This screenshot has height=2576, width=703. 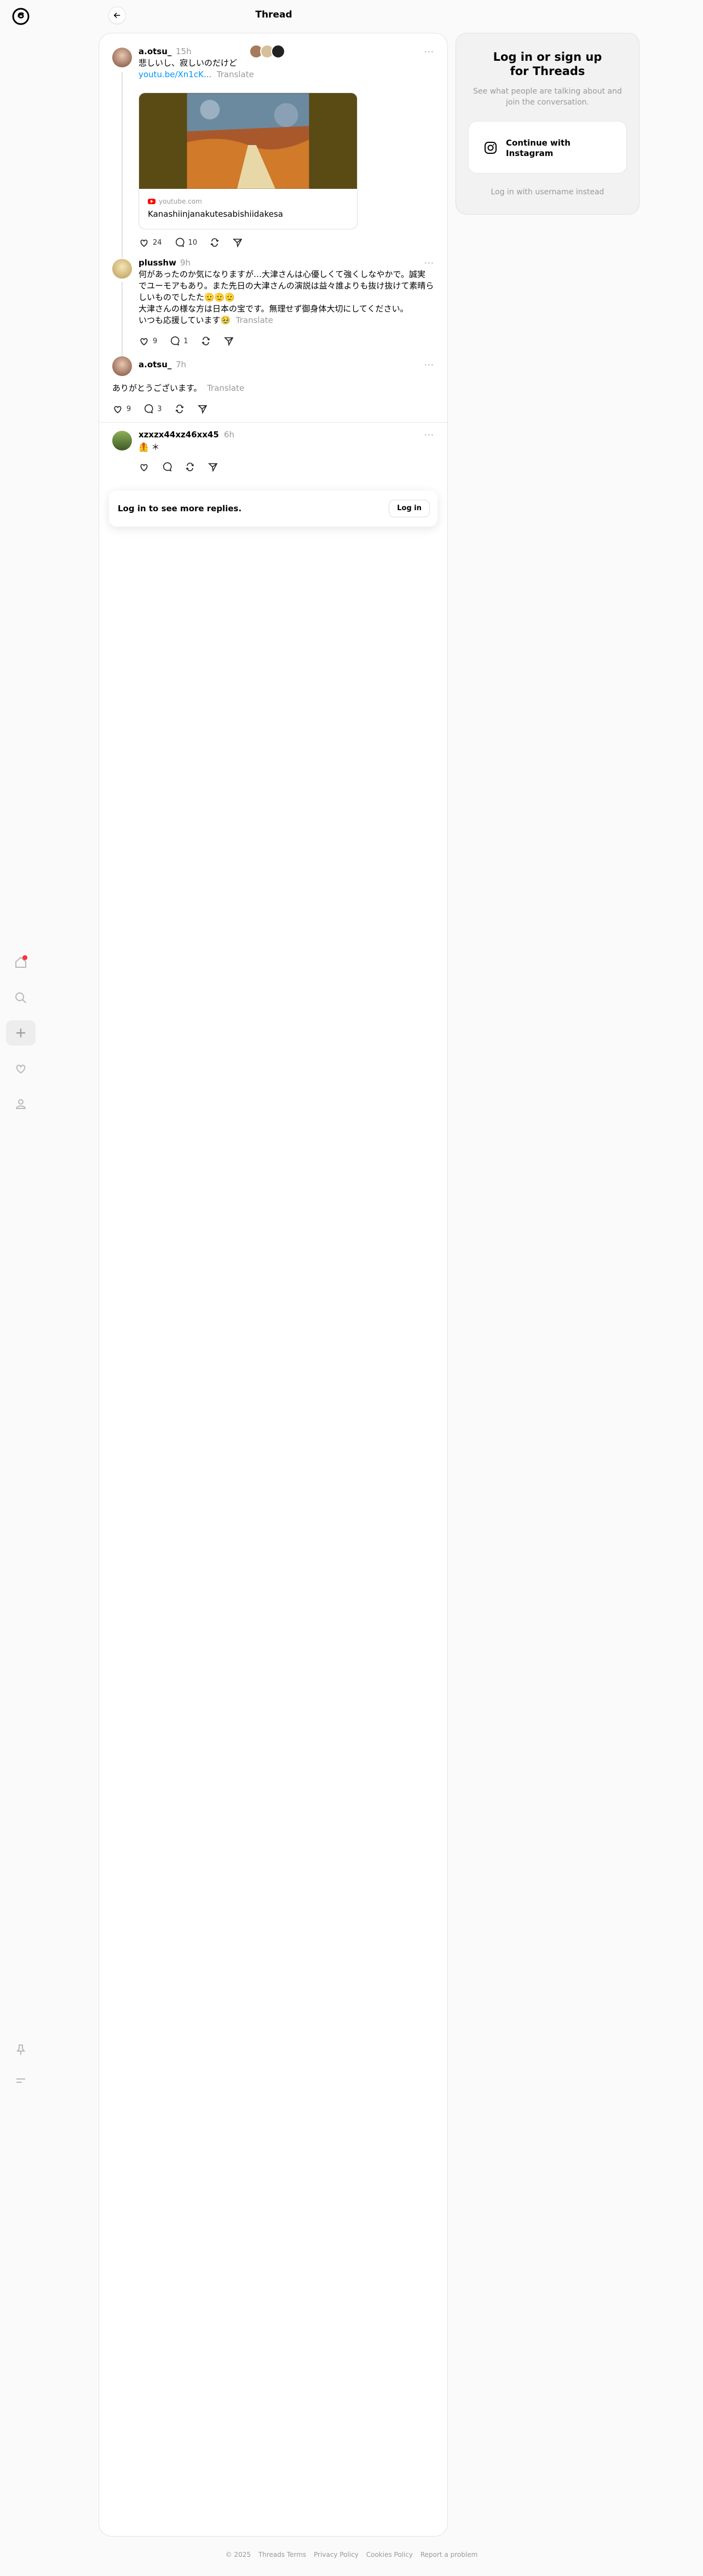 What do you see at coordinates (151, 202) in the screenshot?
I see `youtube-icon` at bounding box center [151, 202].